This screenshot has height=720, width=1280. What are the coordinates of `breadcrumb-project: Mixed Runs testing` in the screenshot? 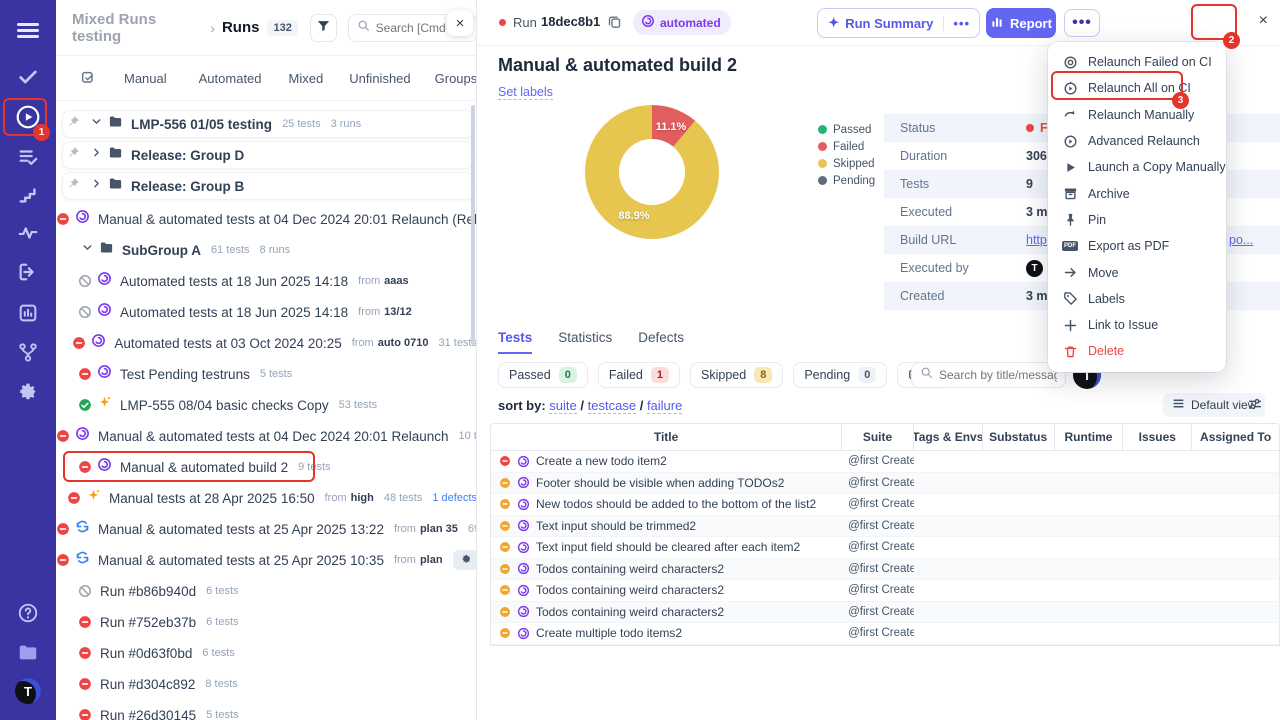 It's located at (137, 28).